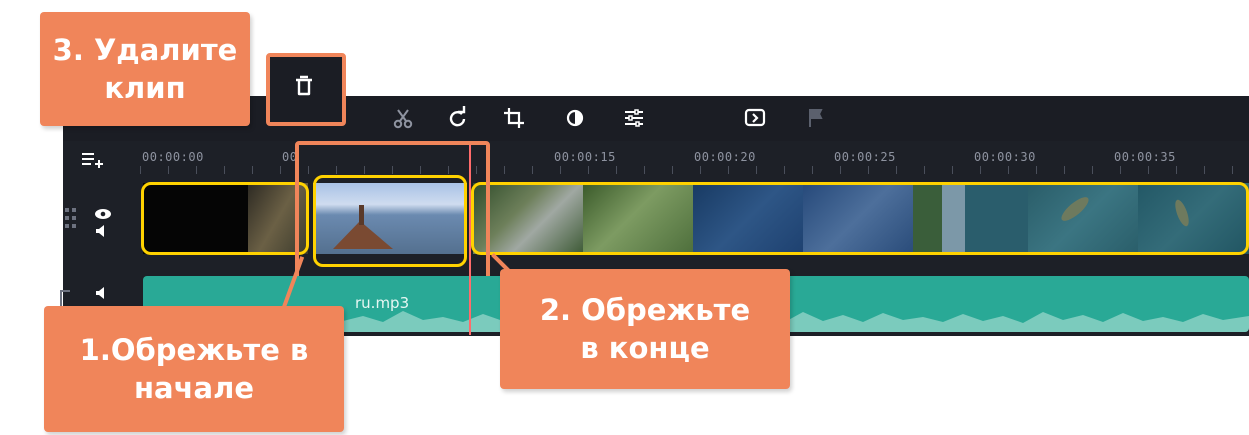 The height and width of the screenshot is (435, 1249). I want to click on flag-icon, so click(816, 118).